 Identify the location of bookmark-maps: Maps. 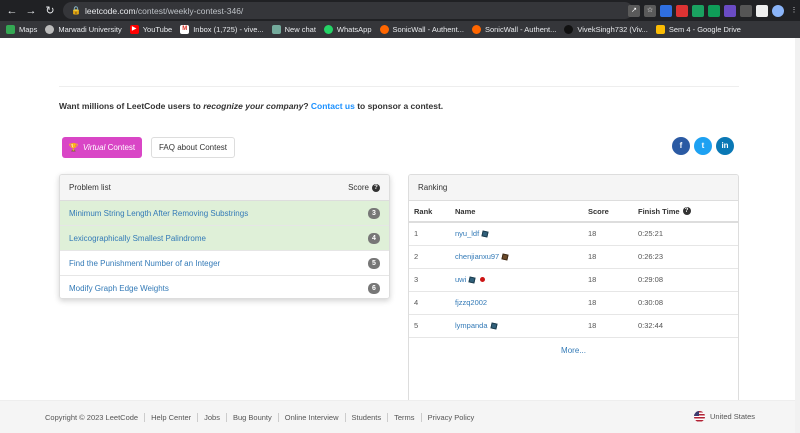
(21, 29).